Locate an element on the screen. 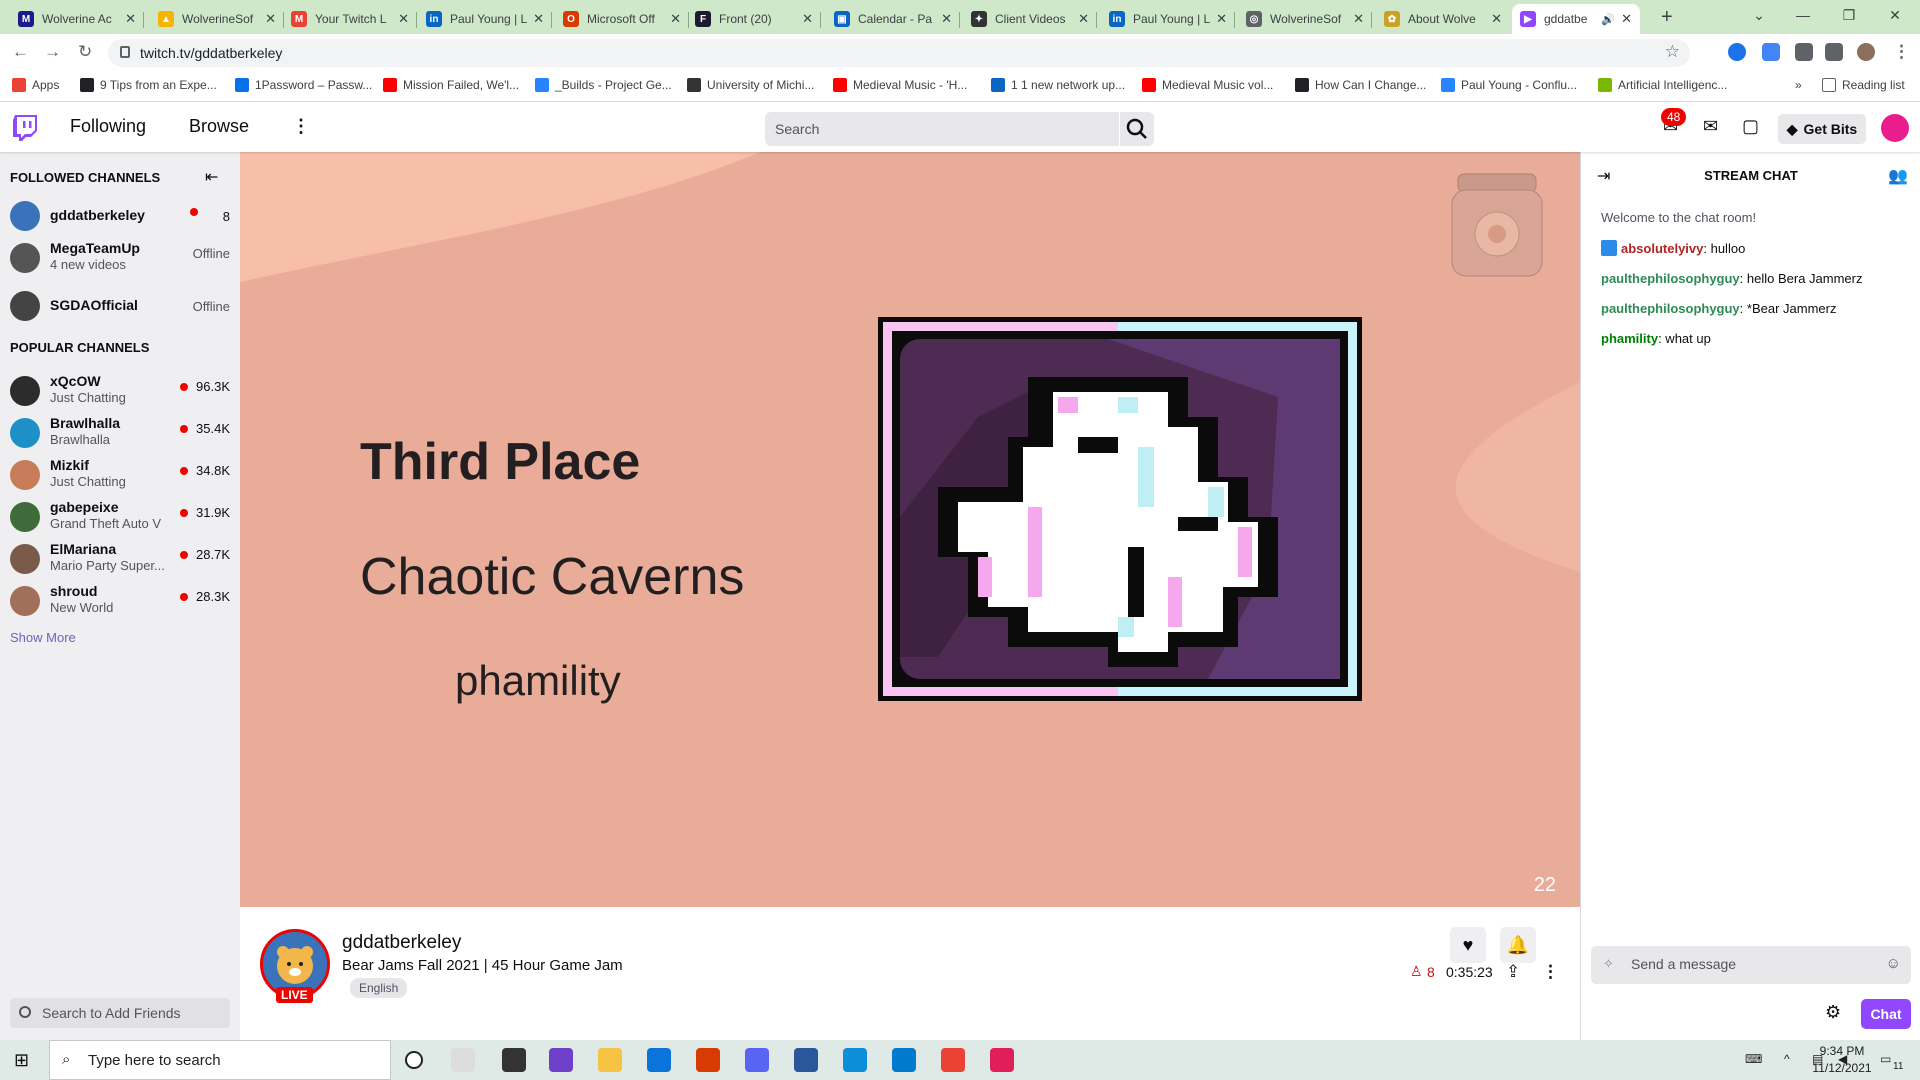 The image size is (1920, 1080). browser-tab: F Front (20) ✕ is located at coordinates (754, 19).